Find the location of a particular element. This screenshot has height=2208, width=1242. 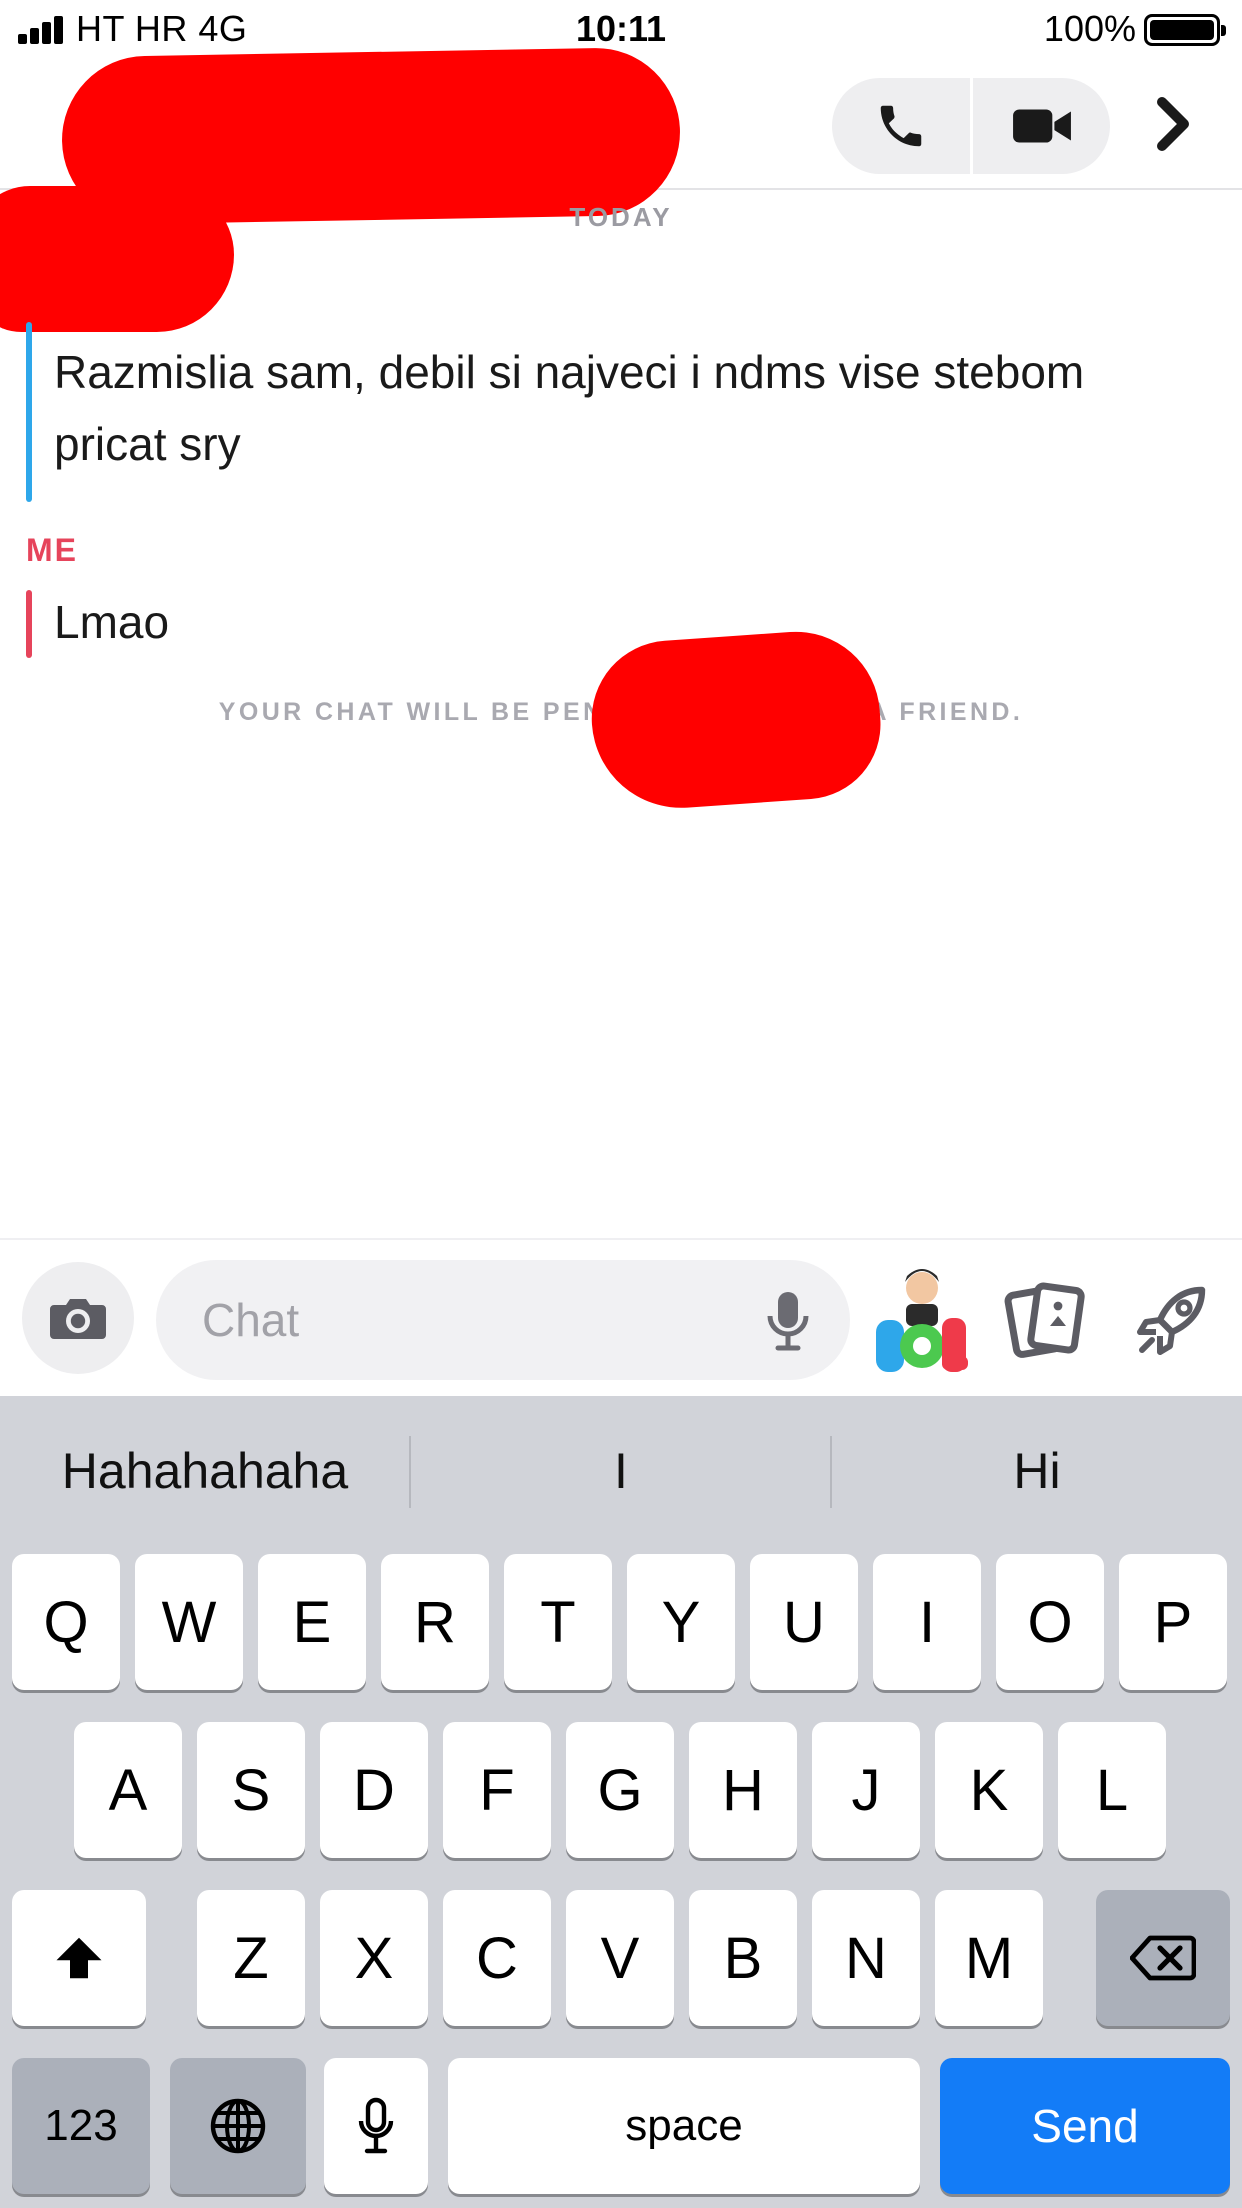

predictive-bar: Hahahahaha I Hi is located at coordinates (621, 1471).